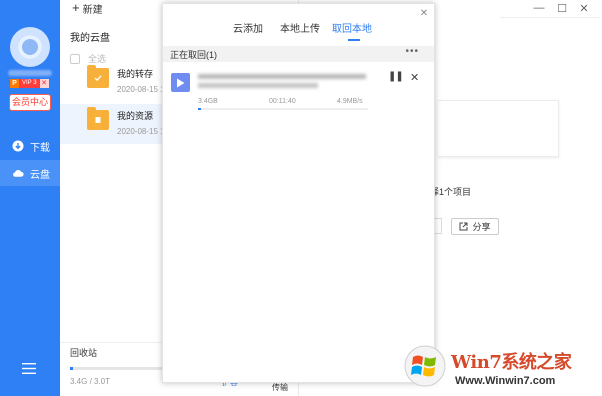 The height and width of the screenshot is (396, 602). Describe the element at coordinates (135, 116) in the screenshot. I see `file-name: 我的资源` at that location.